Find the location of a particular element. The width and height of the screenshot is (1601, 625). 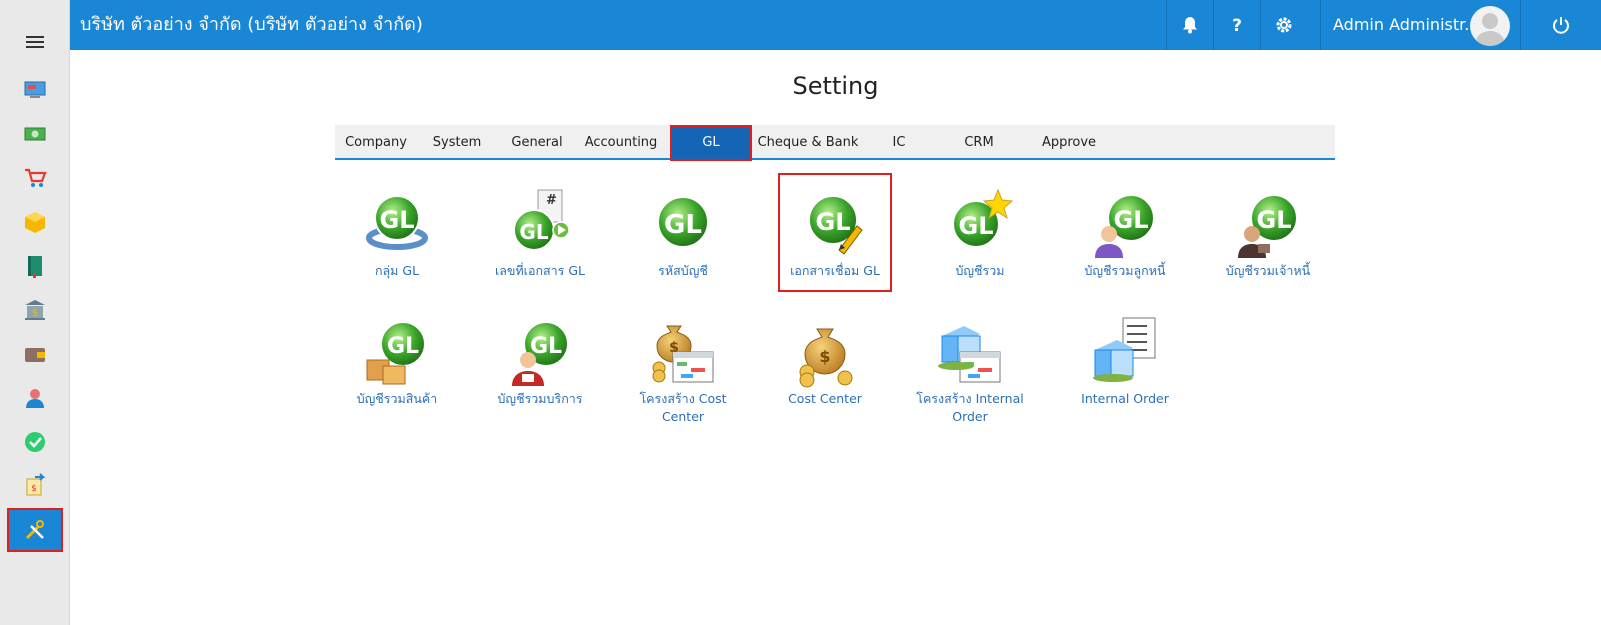

tab-company: Company is located at coordinates (376, 142).